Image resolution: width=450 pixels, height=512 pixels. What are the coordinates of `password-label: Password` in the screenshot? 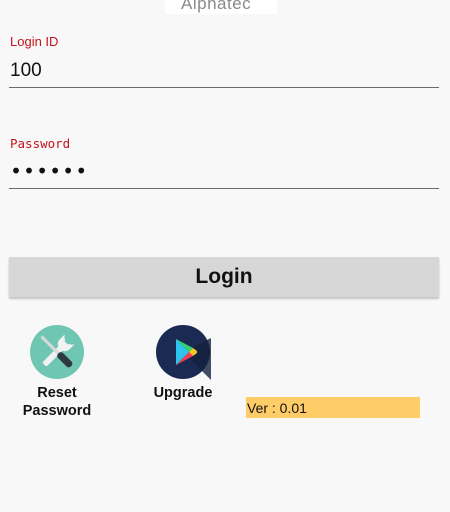 It's located at (40, 143).